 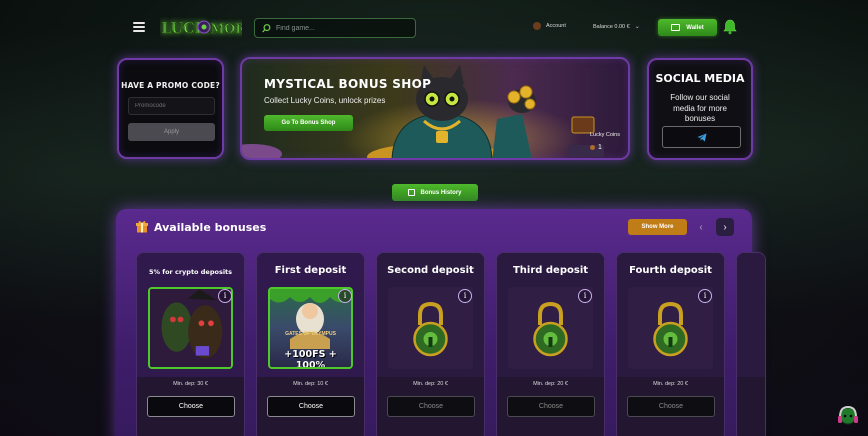 What do you see at coordinates (190, 384) in the screenshot?
I see `min-deposit: Min. dep: 30 €` at bounding box center [190, 384].